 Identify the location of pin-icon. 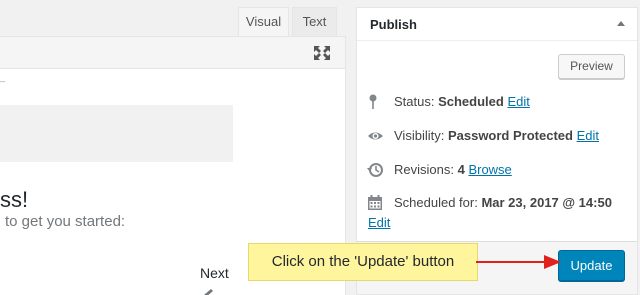
(373, 101).